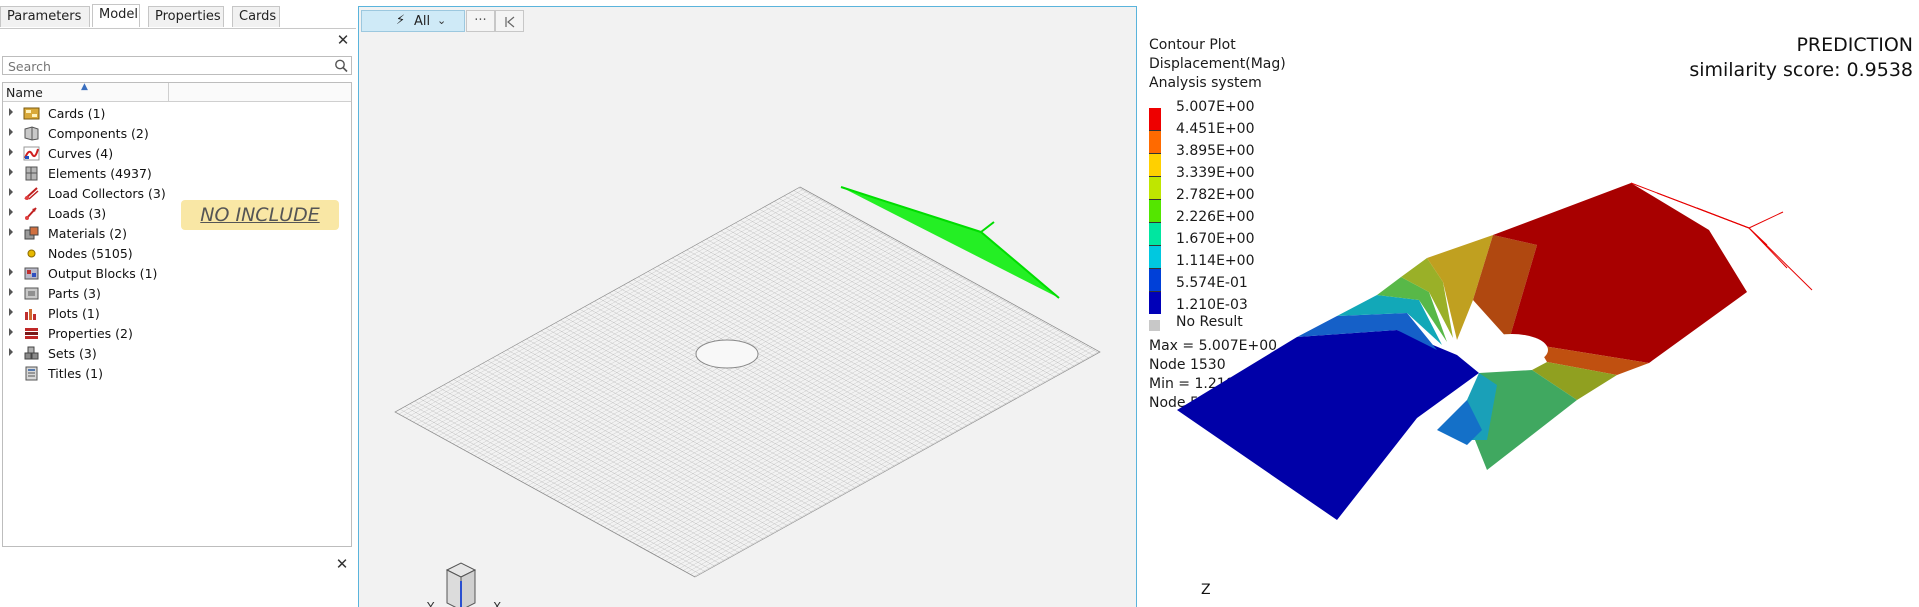  Describe the element at coordinates (74, 293) in the screenshot. I see `tree-item-label: Parts (3)` at that location.